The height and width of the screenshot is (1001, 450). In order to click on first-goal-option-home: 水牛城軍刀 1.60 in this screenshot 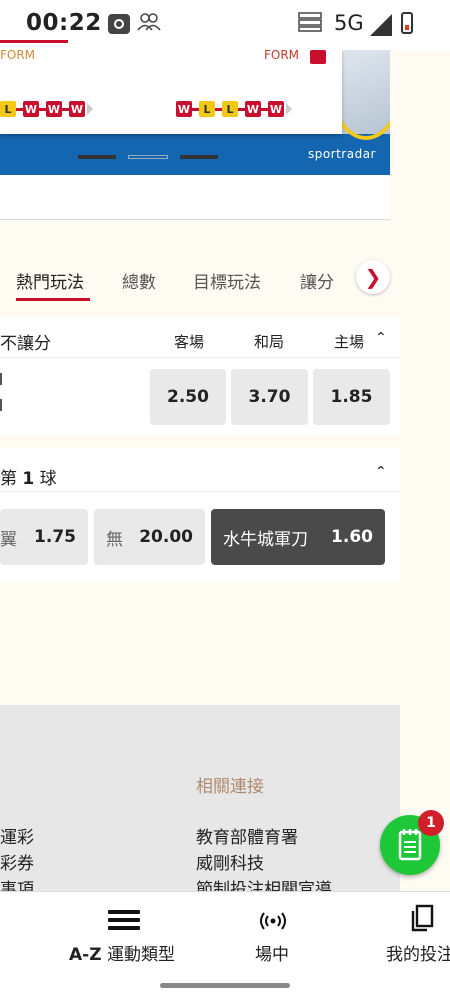, I will do `click(298, 537)`.